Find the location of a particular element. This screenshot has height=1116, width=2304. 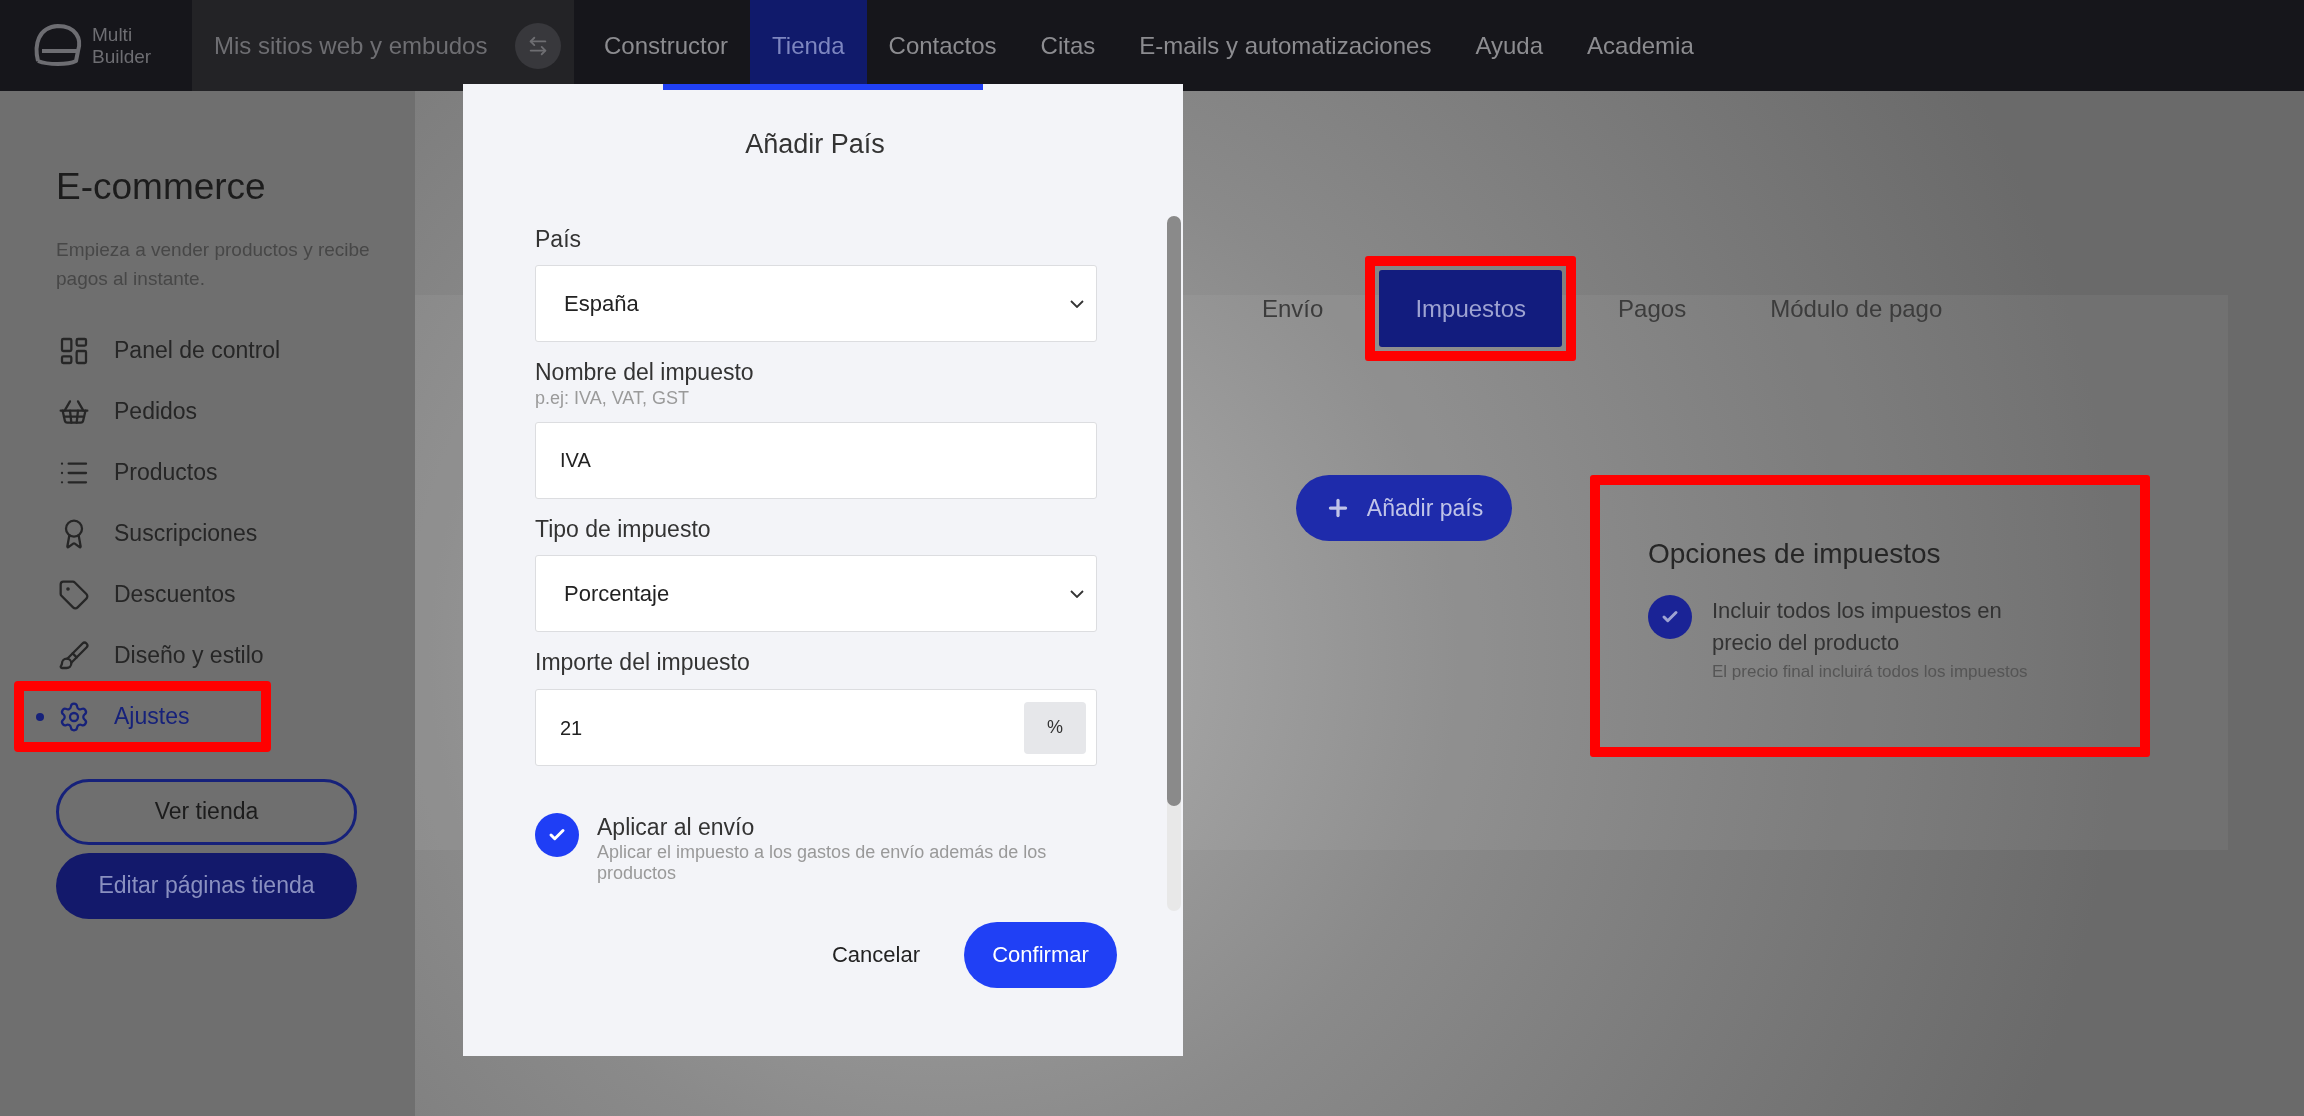

nav-tab: Academia is located at coordinates (1640, 45).